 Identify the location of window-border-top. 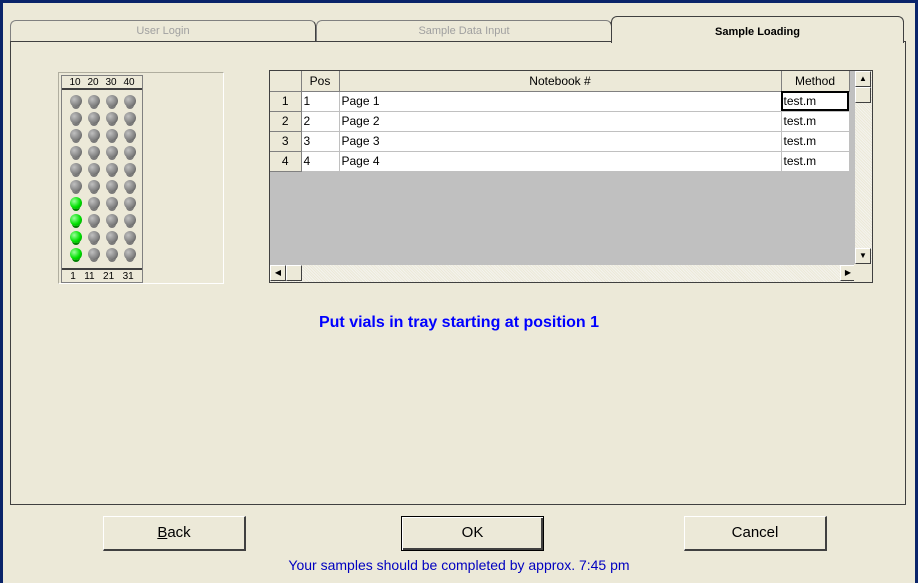
(459, 1).